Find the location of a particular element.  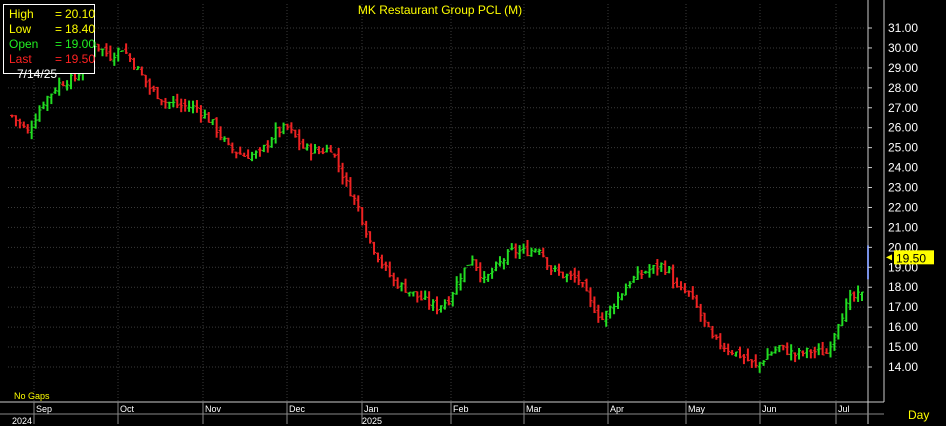

ohlc-open-label: Open is located at coordinates (24, 44).